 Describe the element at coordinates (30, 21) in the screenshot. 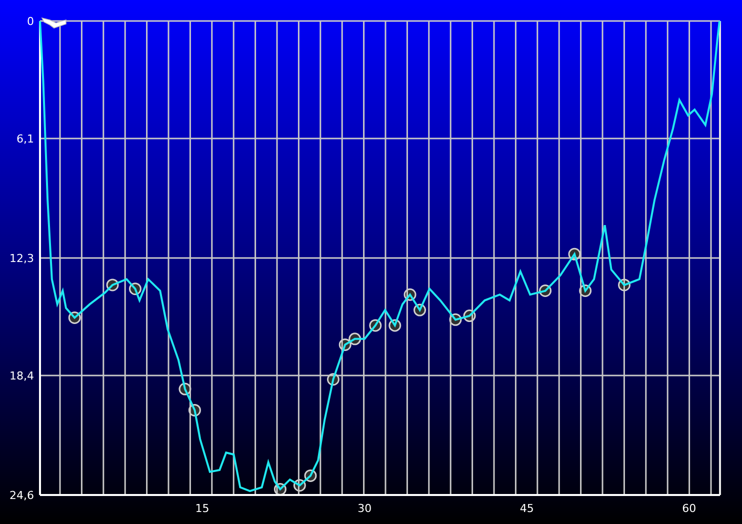

I see `y-axis-label: 0` at that location.